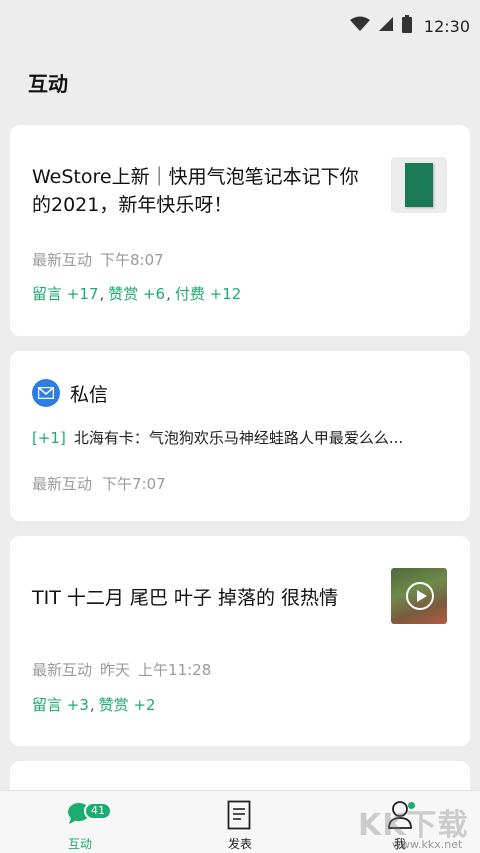  Describe the element at coordinates (240, 26) in the screenshot. I see `status-bar: 12:30` at that location.